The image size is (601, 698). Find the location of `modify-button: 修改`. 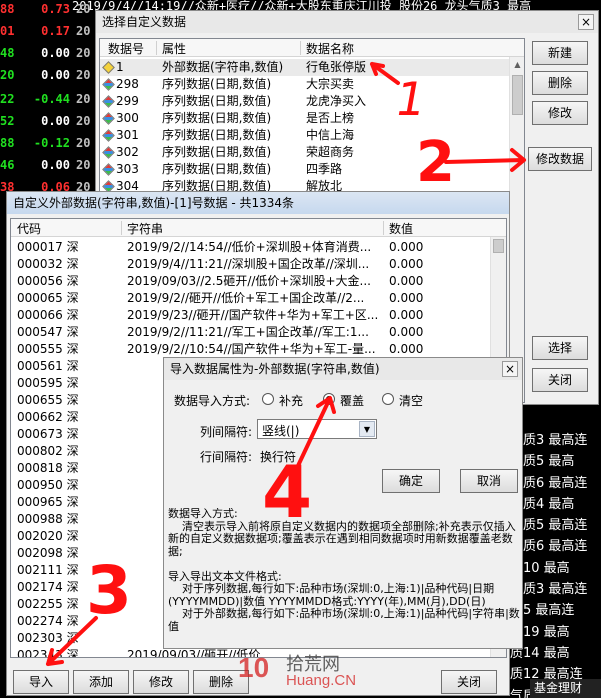

modify-button: 修改 is located at coordinates (560, 113).